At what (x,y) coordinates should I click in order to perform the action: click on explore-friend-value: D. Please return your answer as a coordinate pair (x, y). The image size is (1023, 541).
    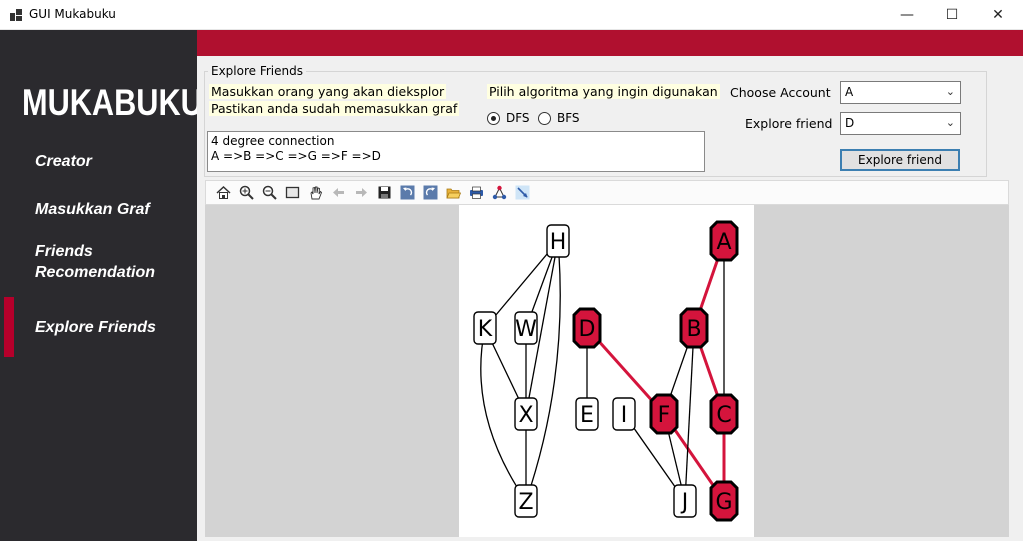
    Looking at the image, I should click on (850, 123).